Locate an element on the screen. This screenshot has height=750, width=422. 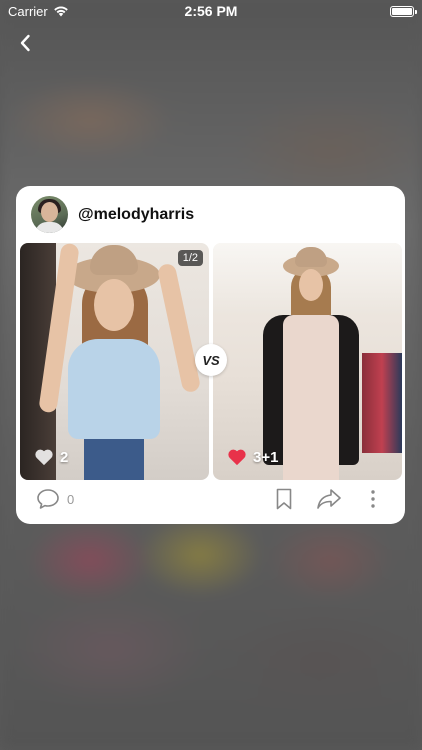
right-like-count: 3+1 is located at coordinates (266, 457).